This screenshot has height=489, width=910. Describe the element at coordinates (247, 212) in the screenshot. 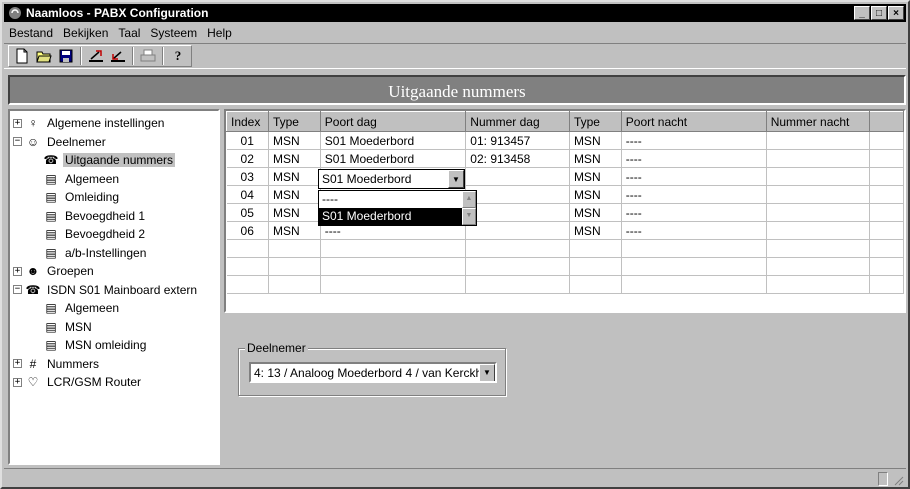

I see `table-cell: 05` at that location.